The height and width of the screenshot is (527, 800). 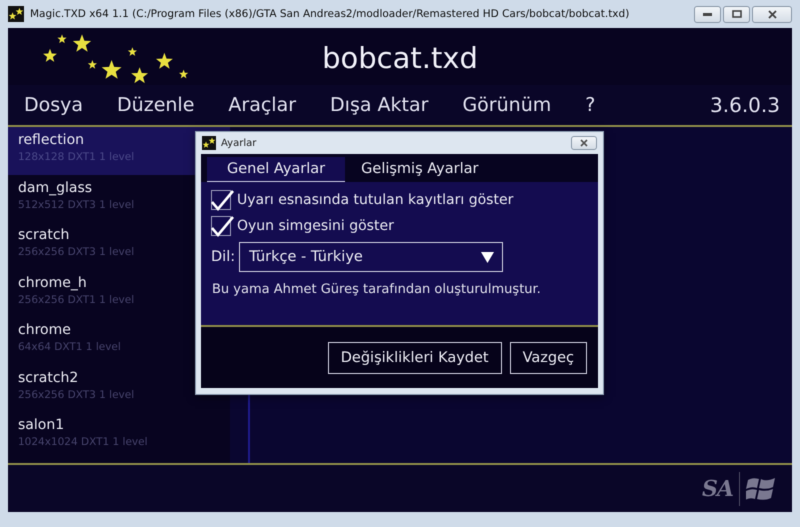 I want to click on menu-item: Dışa Aktar, so click(x=379, y=105).